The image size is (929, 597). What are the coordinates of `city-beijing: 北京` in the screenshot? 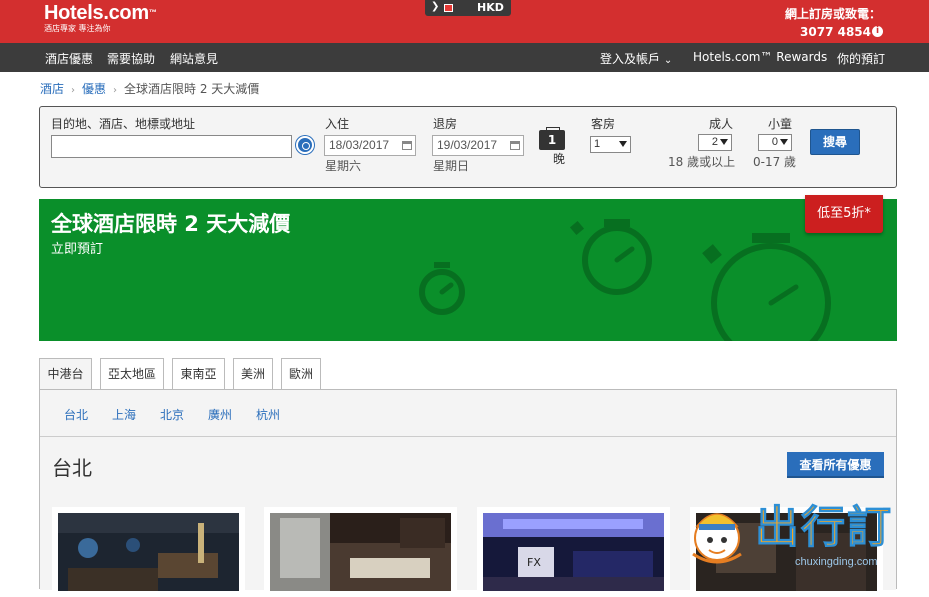 It's located at (172, 414).